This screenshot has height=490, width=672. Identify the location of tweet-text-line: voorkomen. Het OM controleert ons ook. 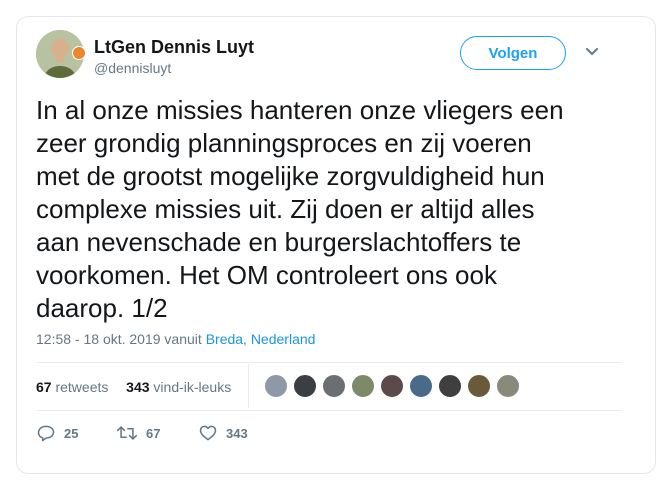
(266, 275).